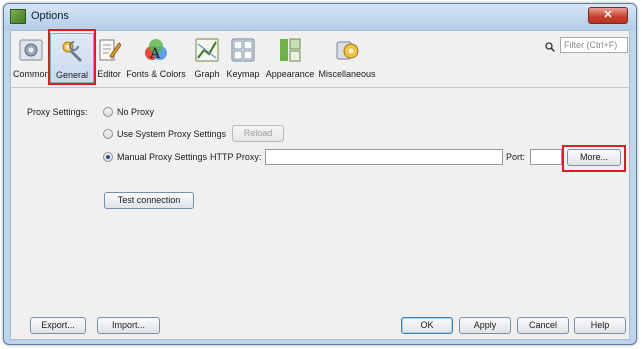 This screenshot has width=642, height=349. Describe the element at coordinates (347, 50) in the screenshot. I see `miscellaneous-icon` at that location.